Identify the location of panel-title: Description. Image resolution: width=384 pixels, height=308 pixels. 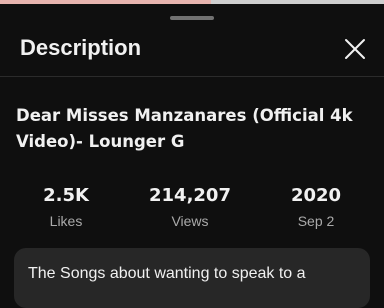
(81, 47).